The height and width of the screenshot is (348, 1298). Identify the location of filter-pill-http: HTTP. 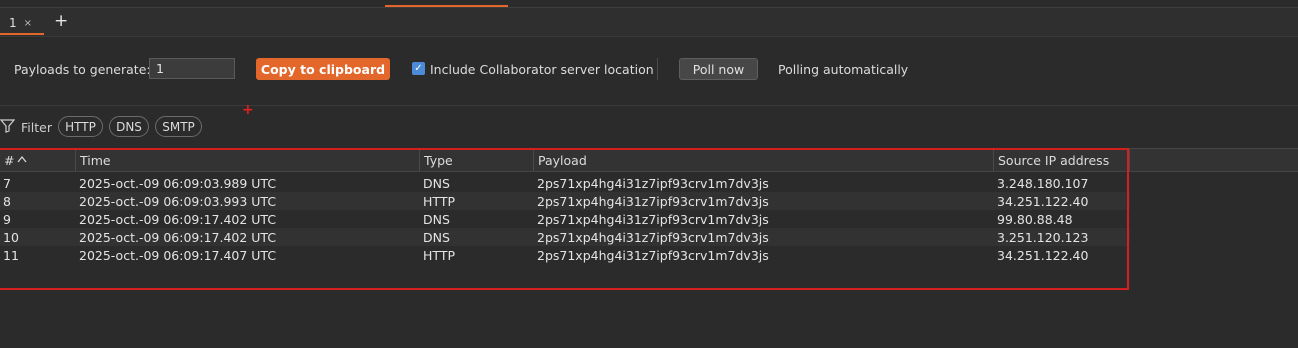
(80, 126).